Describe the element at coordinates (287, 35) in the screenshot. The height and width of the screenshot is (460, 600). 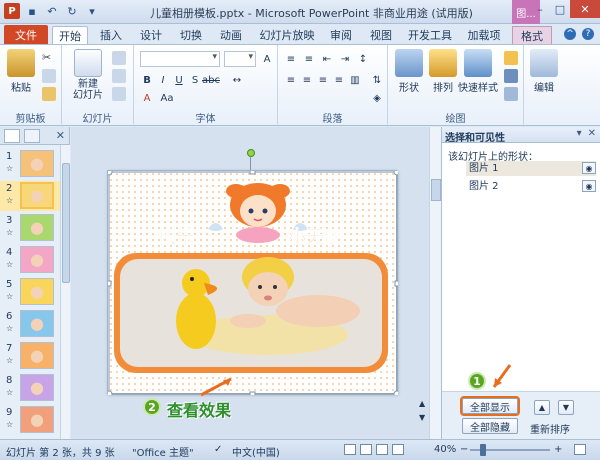
I see `tab-slideshow: 幻灯片放映` at that location.